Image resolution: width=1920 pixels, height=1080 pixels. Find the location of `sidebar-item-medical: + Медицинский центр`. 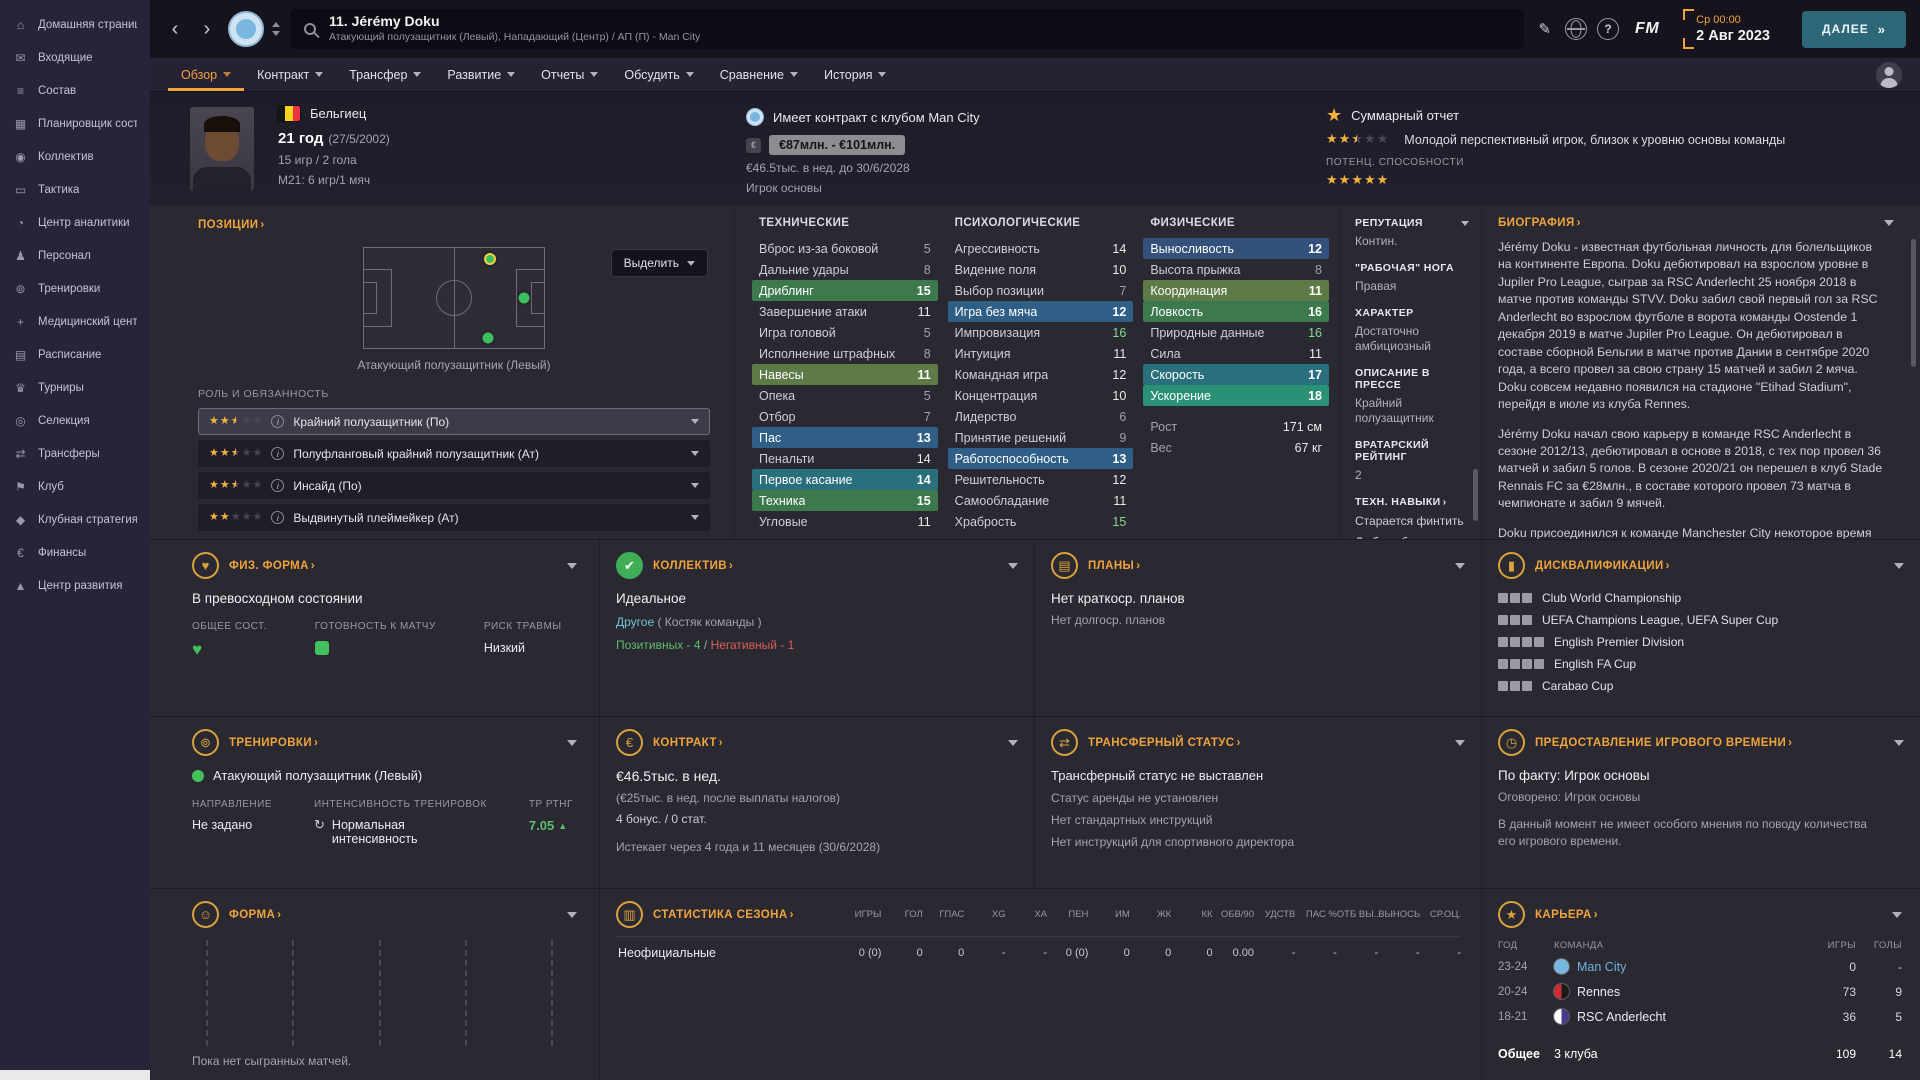

sidebar-item-medical: + Медицинский центр is located at coordinates (75, 321).